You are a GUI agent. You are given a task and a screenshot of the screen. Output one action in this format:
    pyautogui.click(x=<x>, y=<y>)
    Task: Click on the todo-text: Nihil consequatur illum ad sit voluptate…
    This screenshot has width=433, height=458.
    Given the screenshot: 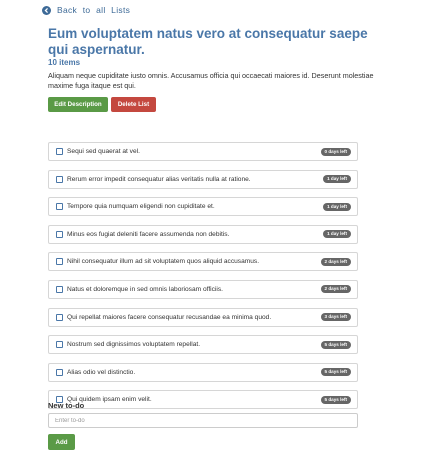 What is the action you would take?
    pyautogui.click(x=163, y=262)
    